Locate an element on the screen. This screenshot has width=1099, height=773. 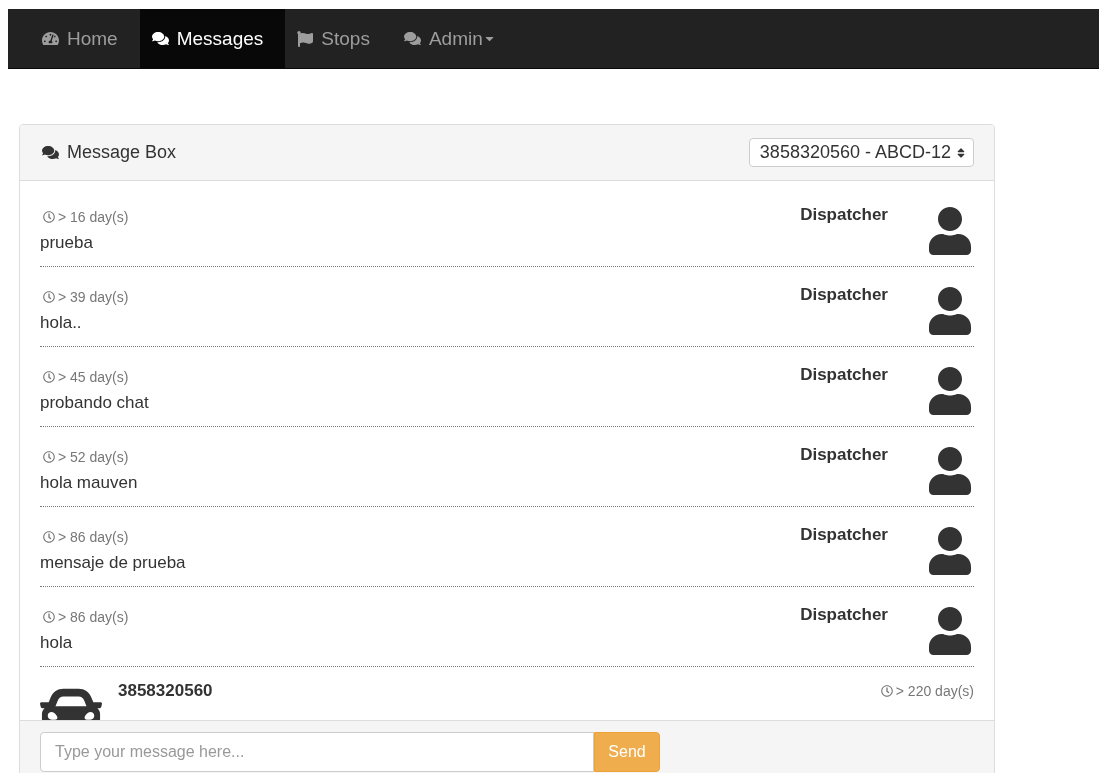
message-time: > 16 day(s) is located at coordinates (86, 217).